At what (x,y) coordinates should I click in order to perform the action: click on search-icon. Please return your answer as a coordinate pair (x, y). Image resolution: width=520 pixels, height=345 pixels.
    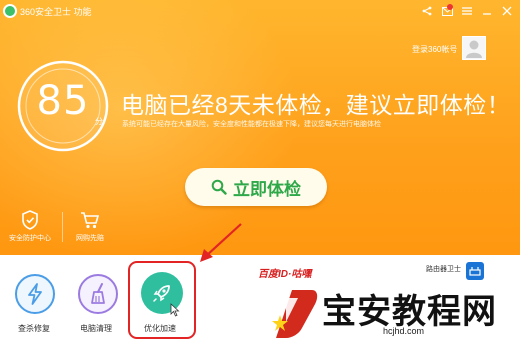
    Looking at the image, I should click on (219, 187).